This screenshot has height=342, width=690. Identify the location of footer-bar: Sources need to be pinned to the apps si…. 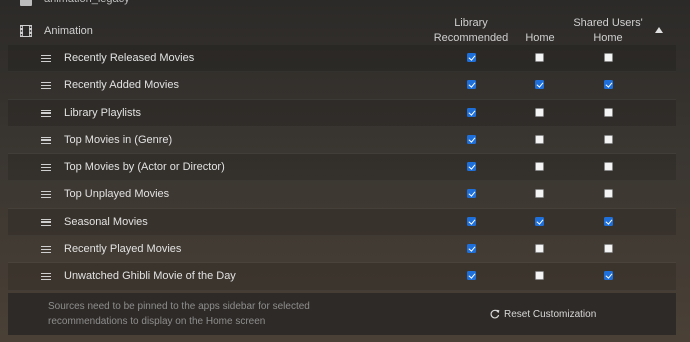
(342, 314).